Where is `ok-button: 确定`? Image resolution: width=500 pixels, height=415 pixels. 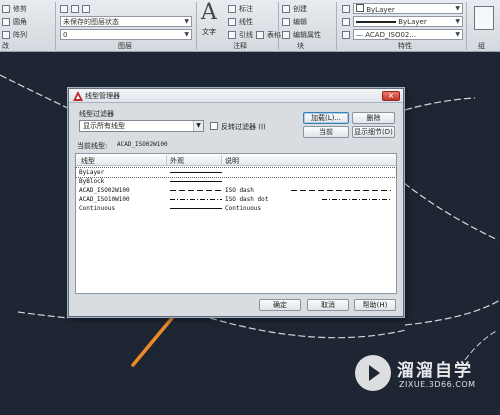 ok-button: 确定 is located at coordinates (280, 305).